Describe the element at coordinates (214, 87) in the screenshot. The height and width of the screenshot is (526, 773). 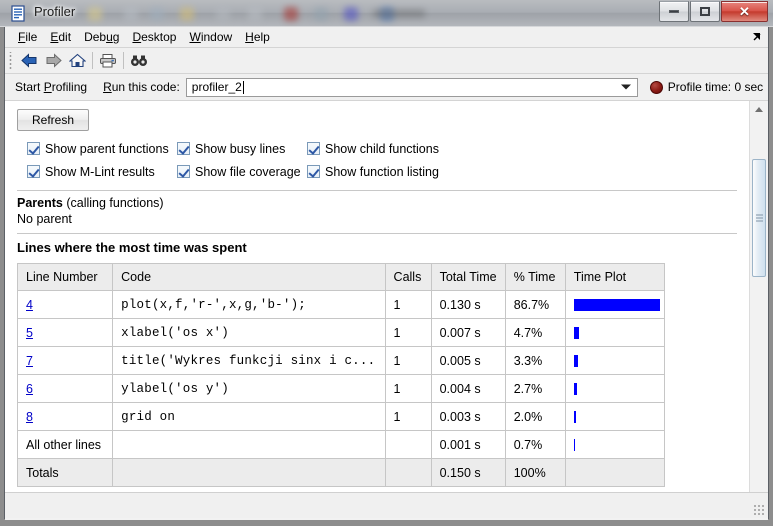
I see `run-code-input: profiler_2` at that location.